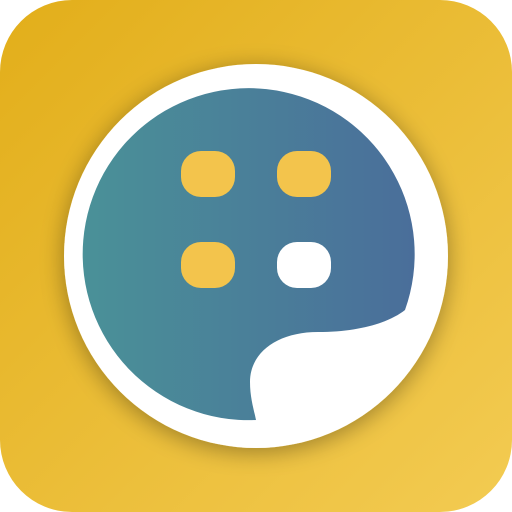 This screenshot has height=512, width=512. I want to click on dot-bottom-left, so click(208, 265).